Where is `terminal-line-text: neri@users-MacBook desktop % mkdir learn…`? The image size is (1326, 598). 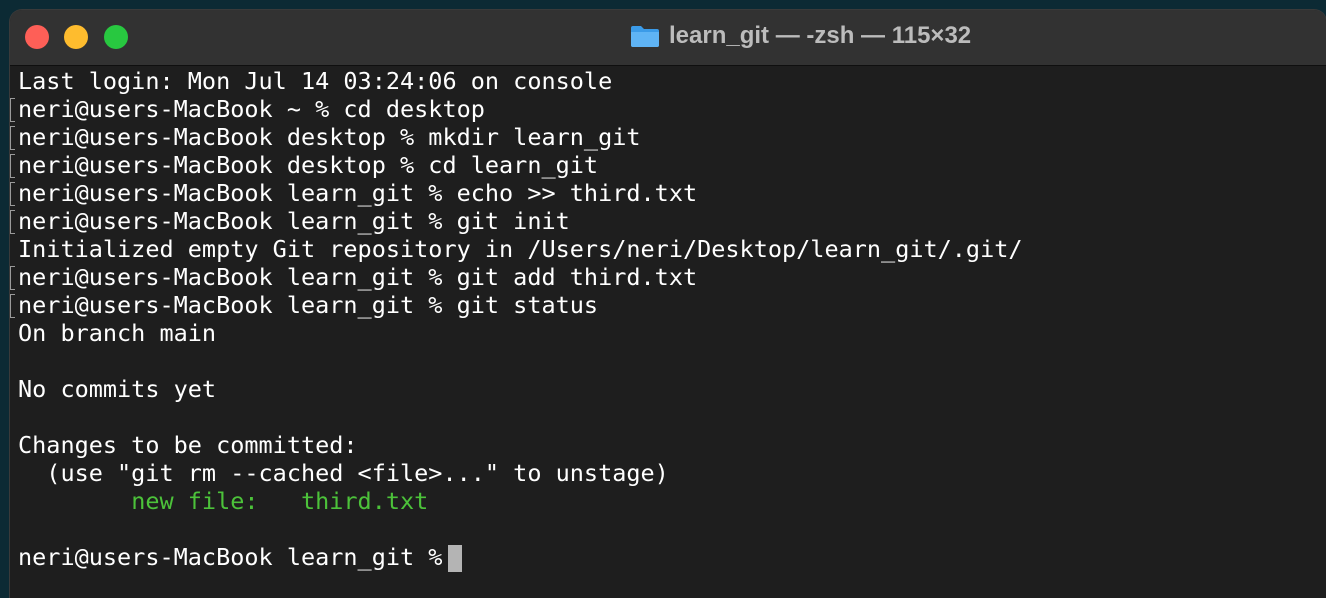
terminal-line-text: neri@users-MacBook desktop % mkdir learn… is located at coordinates (329, 137).